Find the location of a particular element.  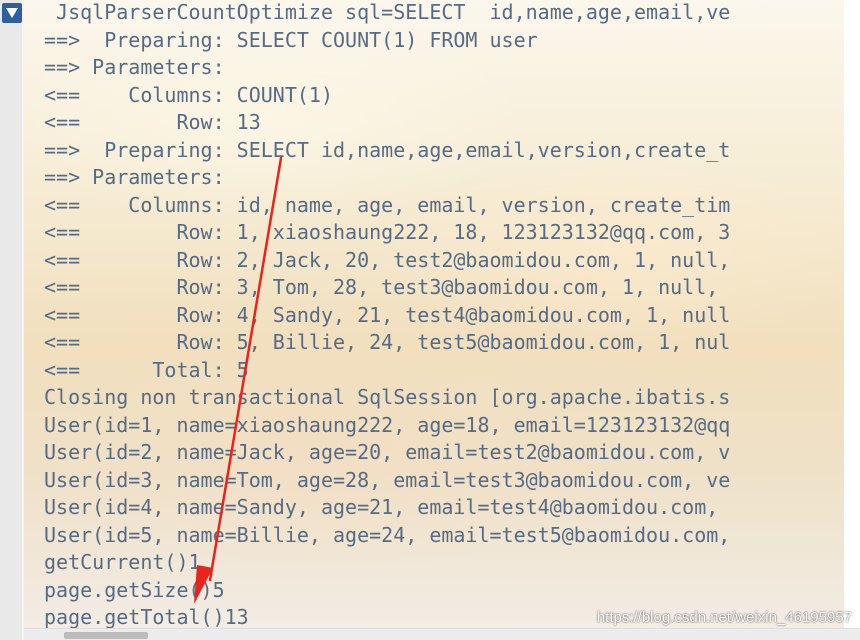

watermark-url: https://blog.csdn.net/weixin_46195957 is located at coordinates (724, 617).